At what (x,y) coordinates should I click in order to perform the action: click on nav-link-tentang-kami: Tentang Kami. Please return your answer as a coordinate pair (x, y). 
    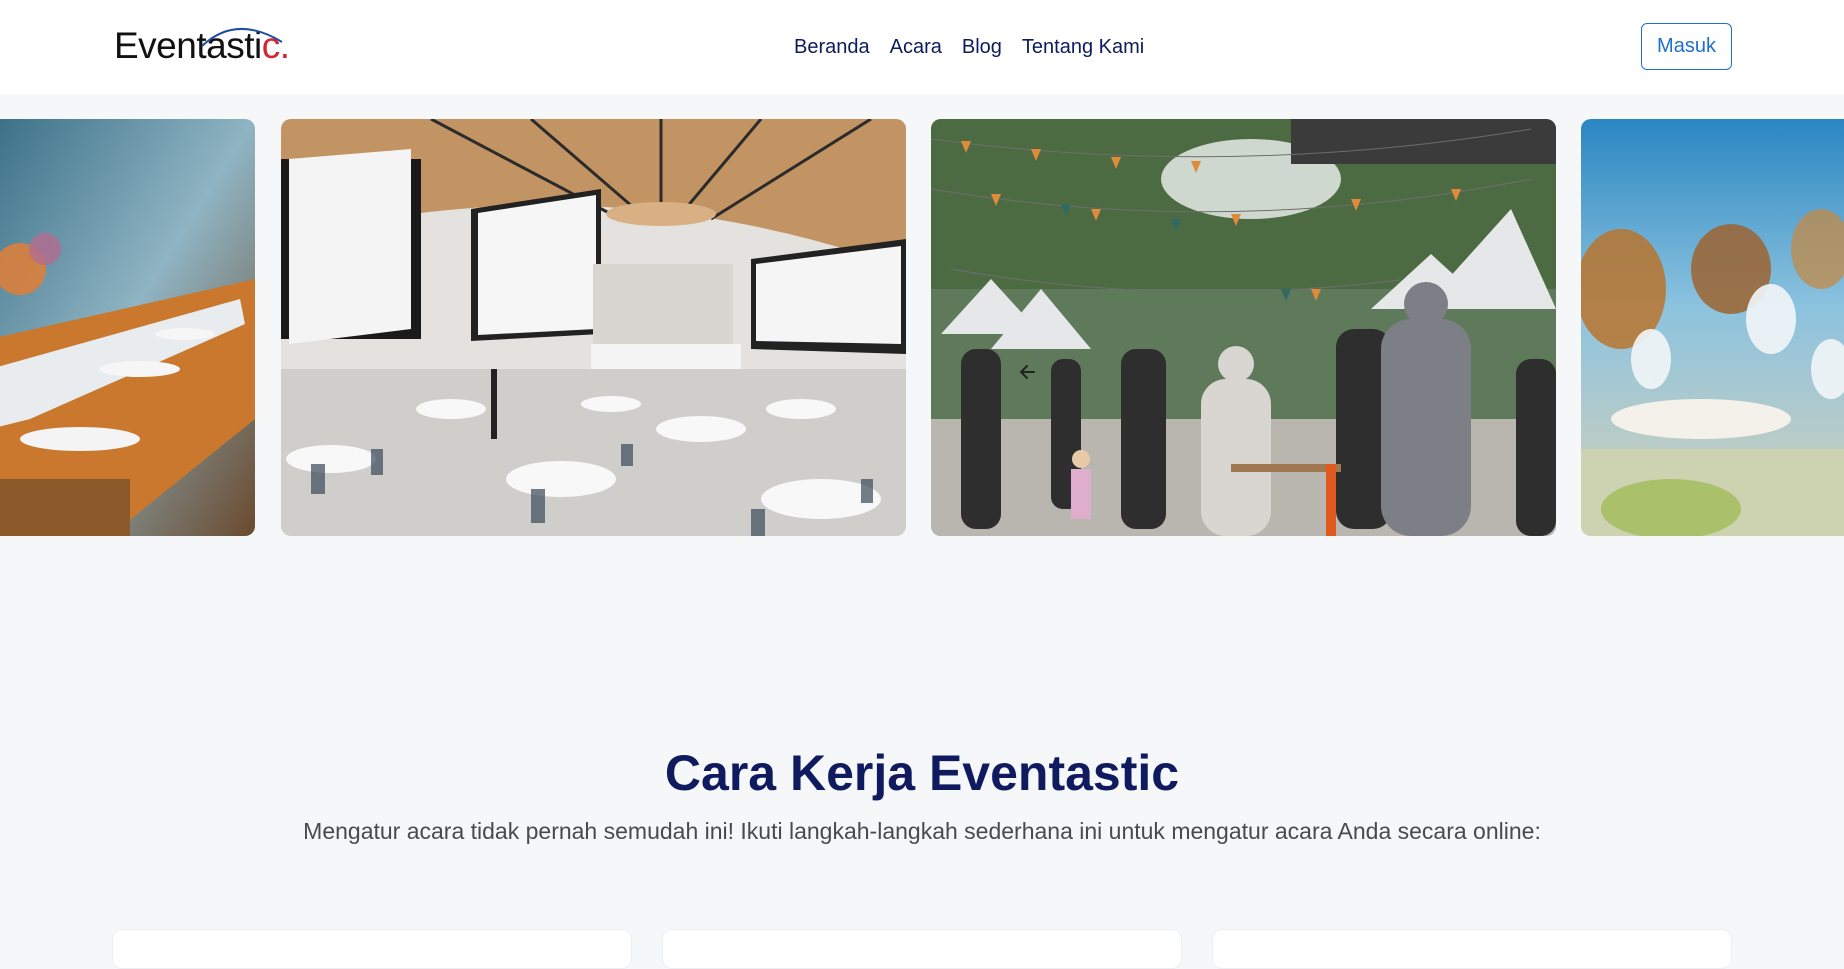
    Looking at the image, I should click on (1083, 47).